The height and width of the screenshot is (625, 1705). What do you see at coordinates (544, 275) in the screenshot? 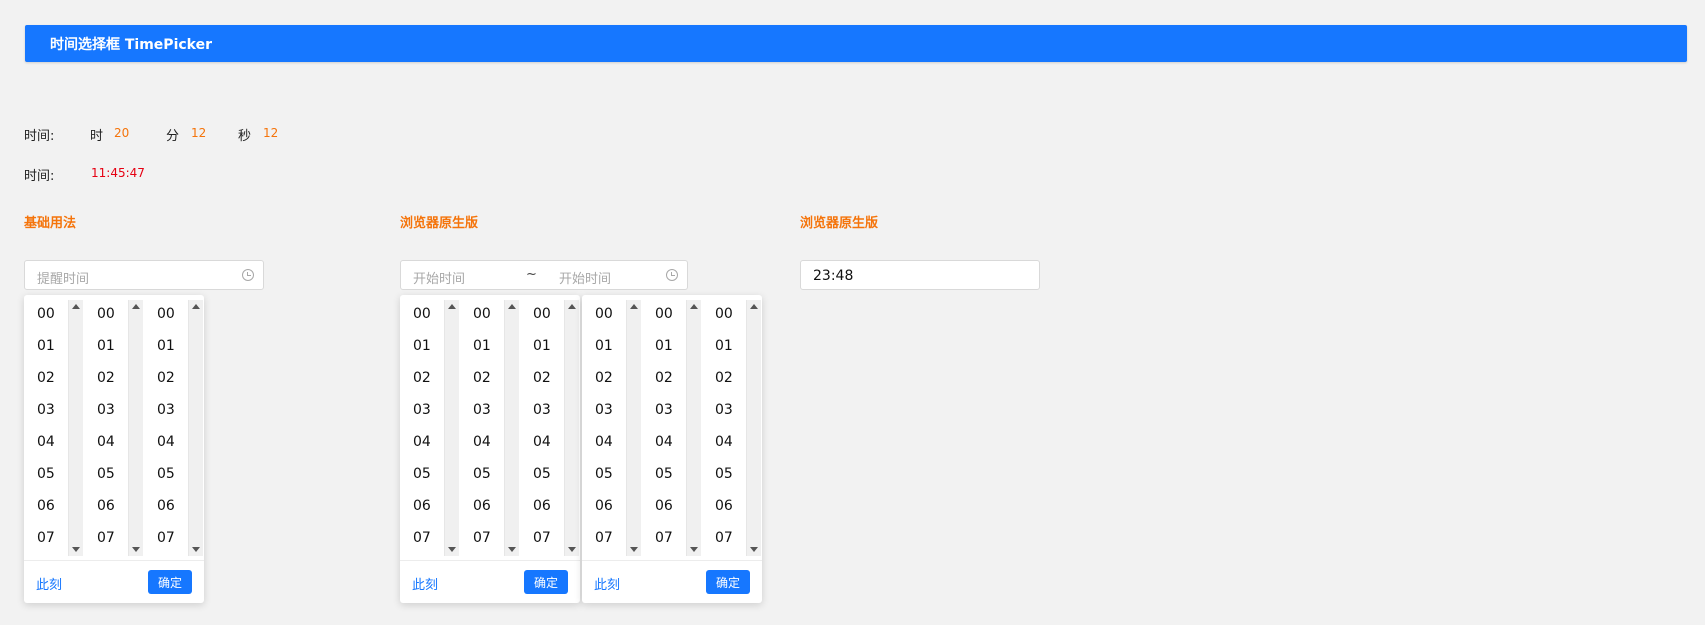
I see `range-time-input: 开始时间 ~ 开始时间` at bounding box center [544, 275].